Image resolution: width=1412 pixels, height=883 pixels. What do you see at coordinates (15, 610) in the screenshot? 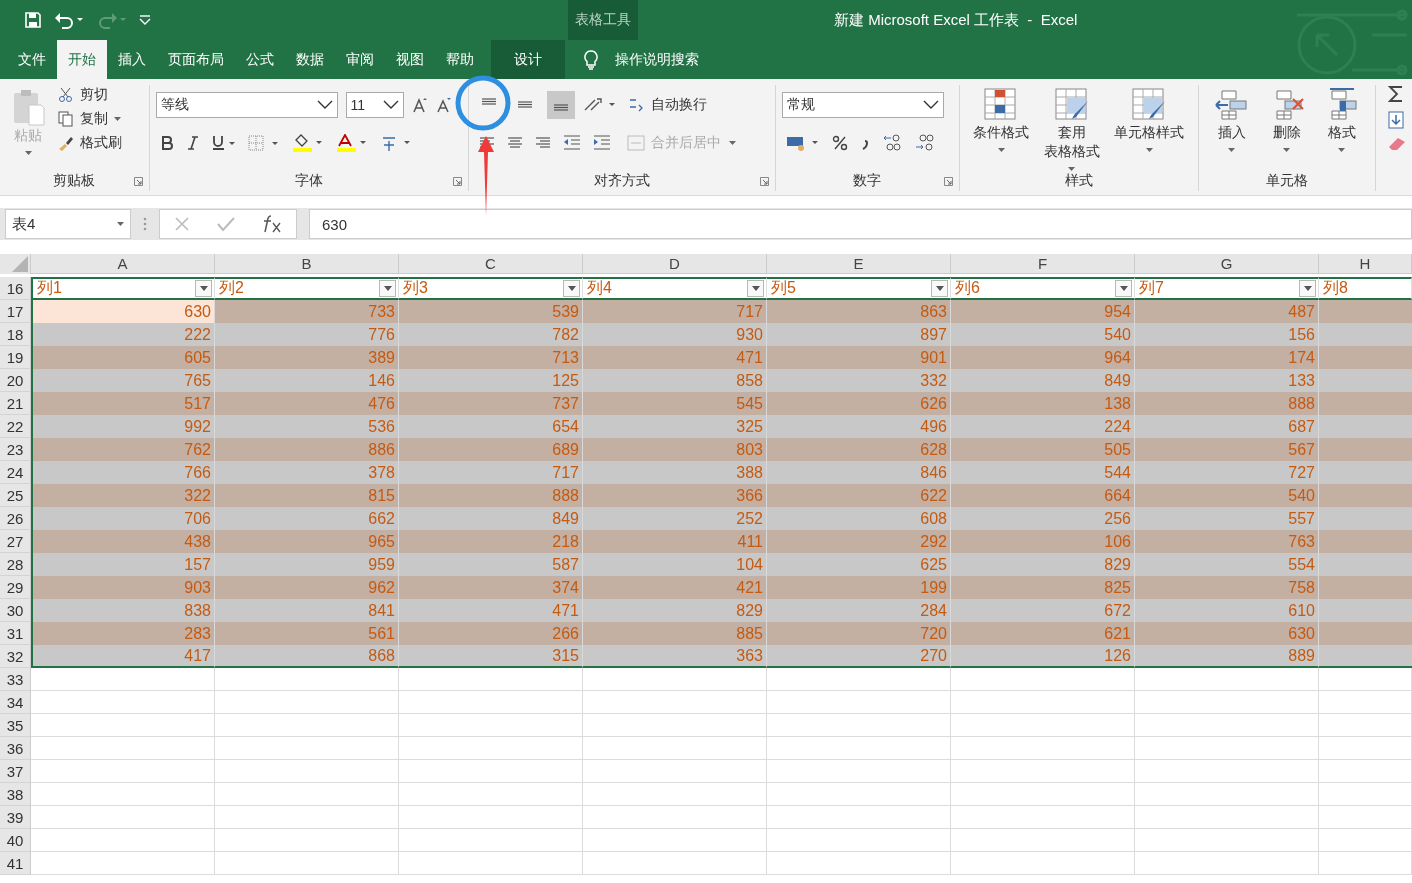
I see `row-header: 30` at bounding box center [15, 610].